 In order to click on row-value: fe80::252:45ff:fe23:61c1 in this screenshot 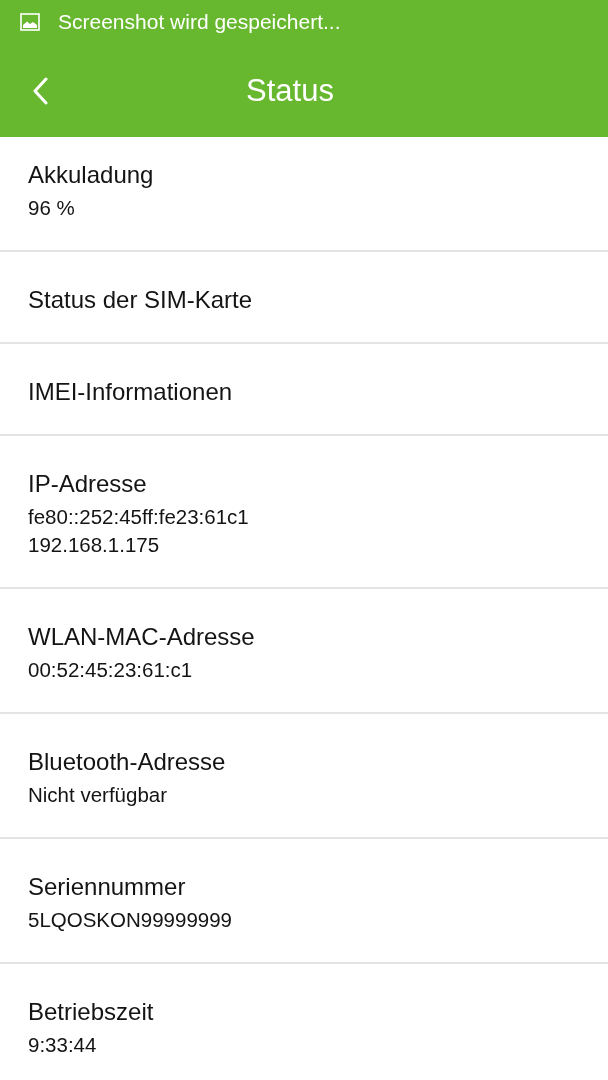, I will do `click(139, 517)`.